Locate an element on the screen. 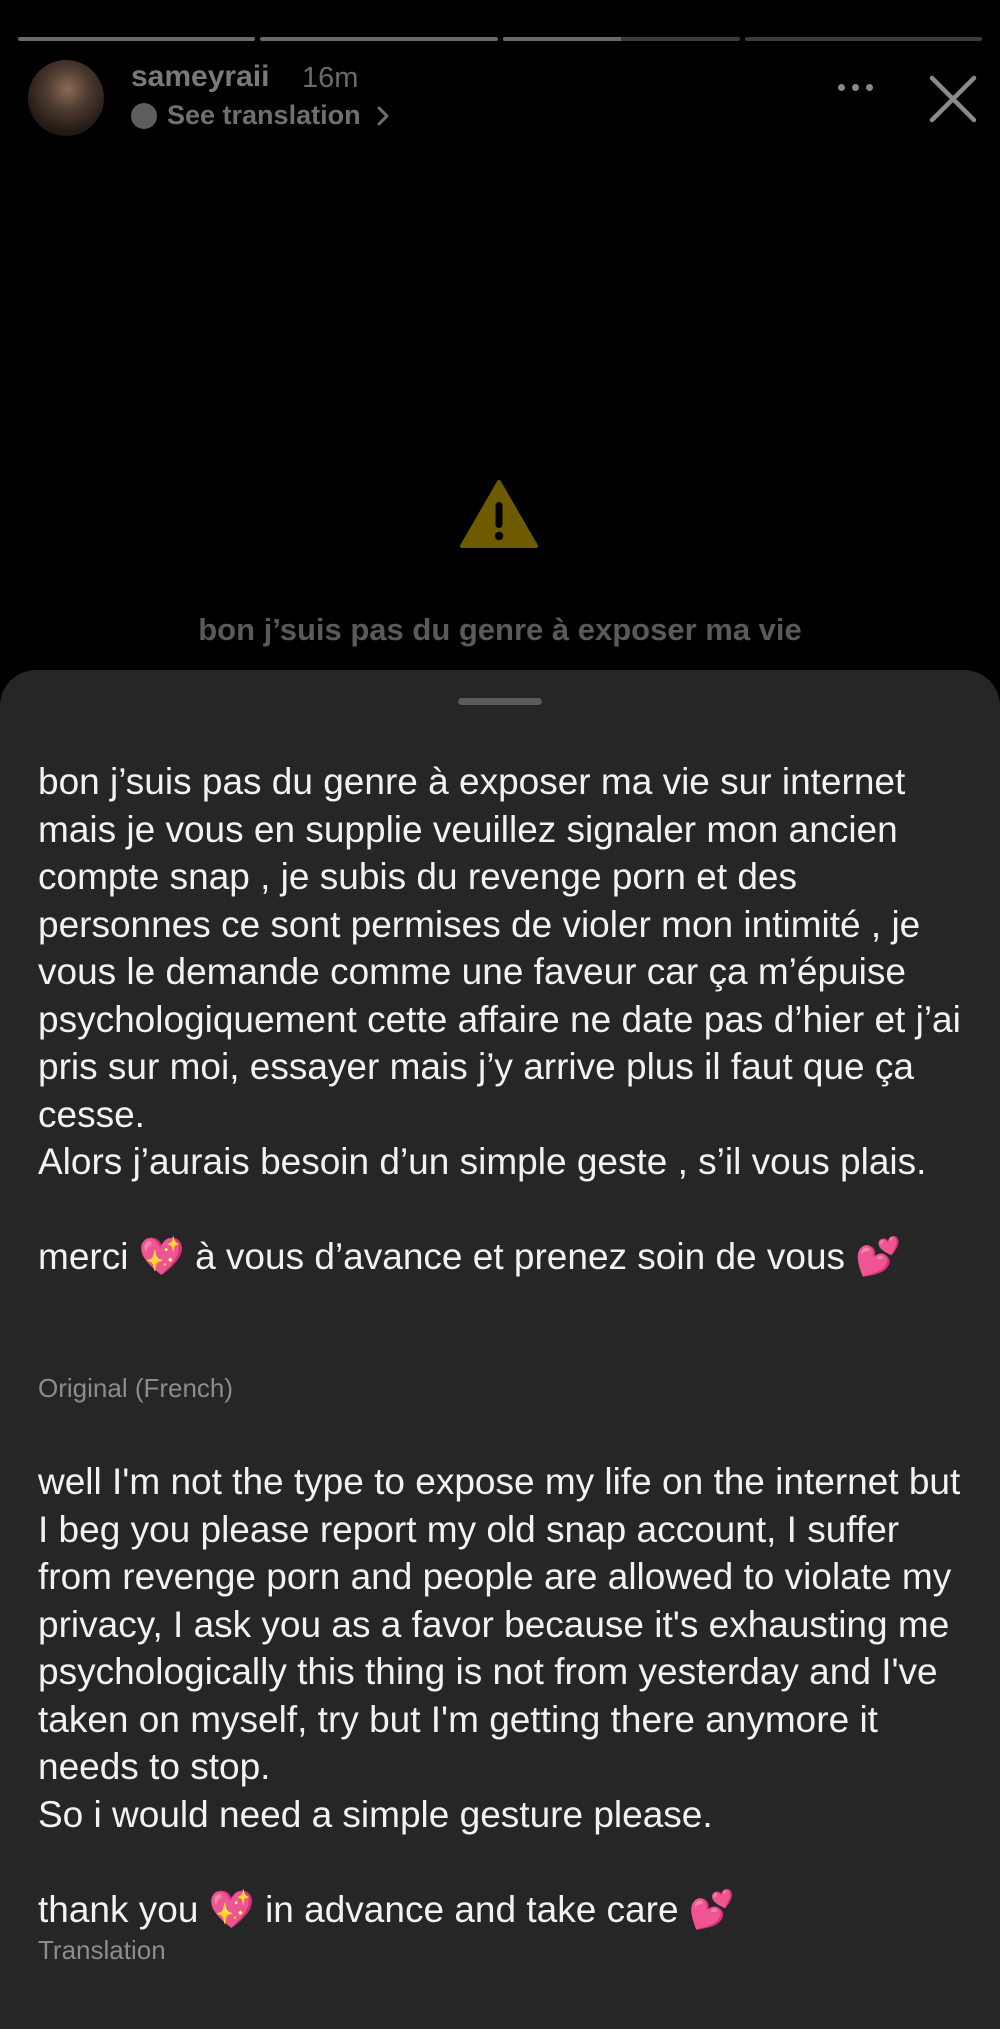 Image resolution: width=1000 pixels, height=2029 pixels. post-time: 16m is located at coordinates (330, 78).